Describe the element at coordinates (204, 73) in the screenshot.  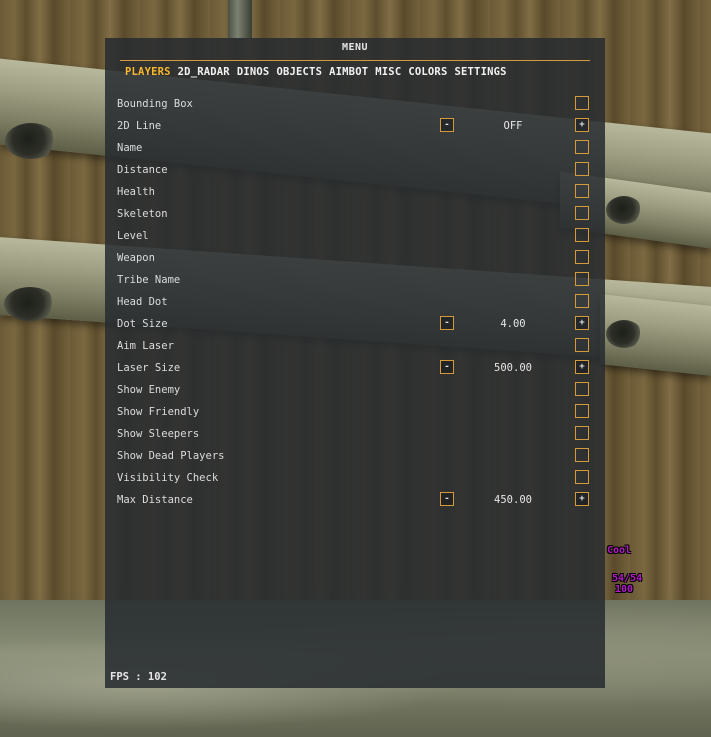
I see `tab-2d-radar: 2D_RADAR` at that location.